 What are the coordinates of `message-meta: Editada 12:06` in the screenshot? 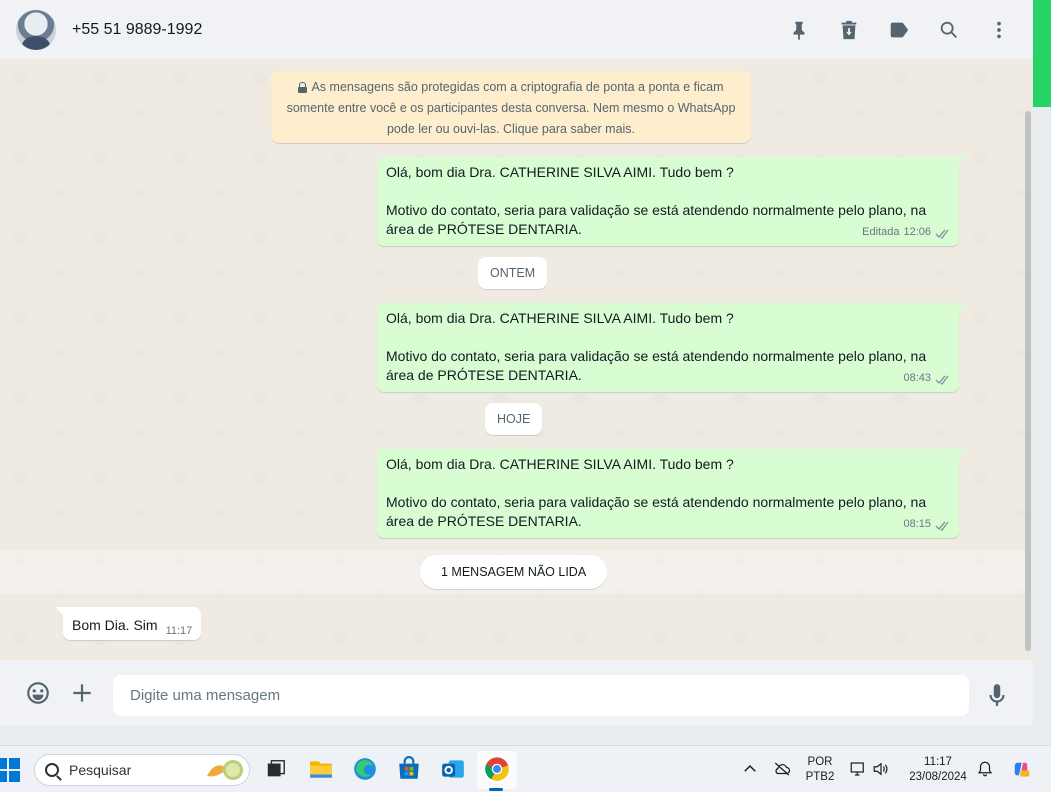 It's located at (906, 232).